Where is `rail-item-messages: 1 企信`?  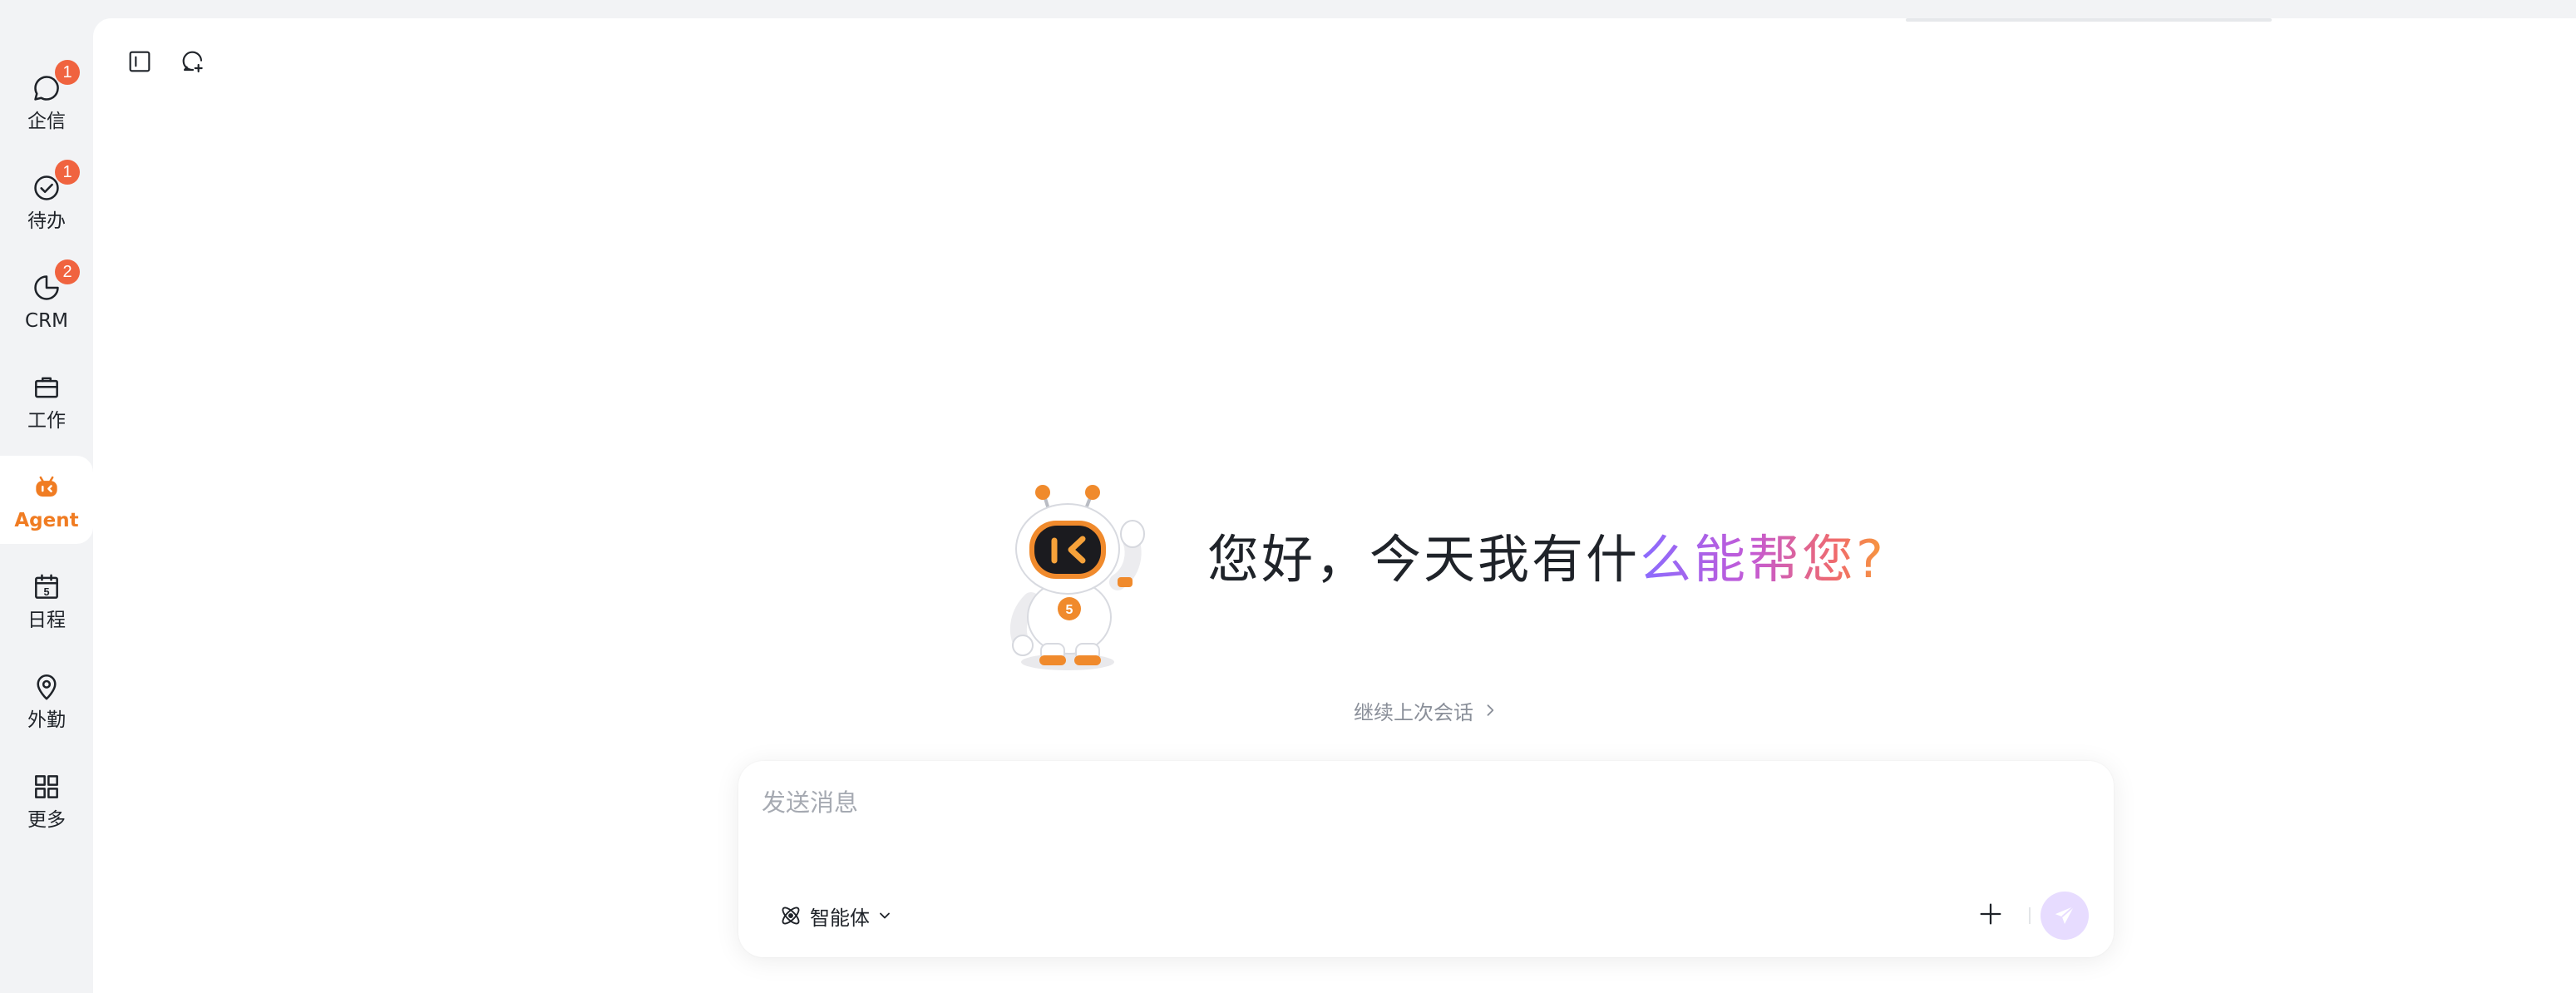
rail-item-messages: 1 企信 is located at coordinates (46, 106).